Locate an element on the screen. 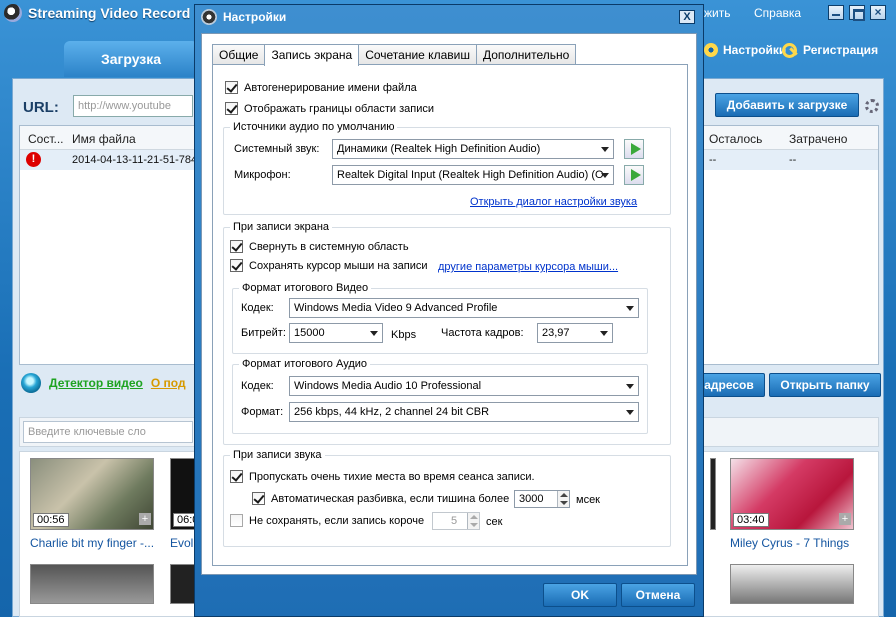  add-to-download-button: Добавить к загрузке is located at coordinates (787, 105).